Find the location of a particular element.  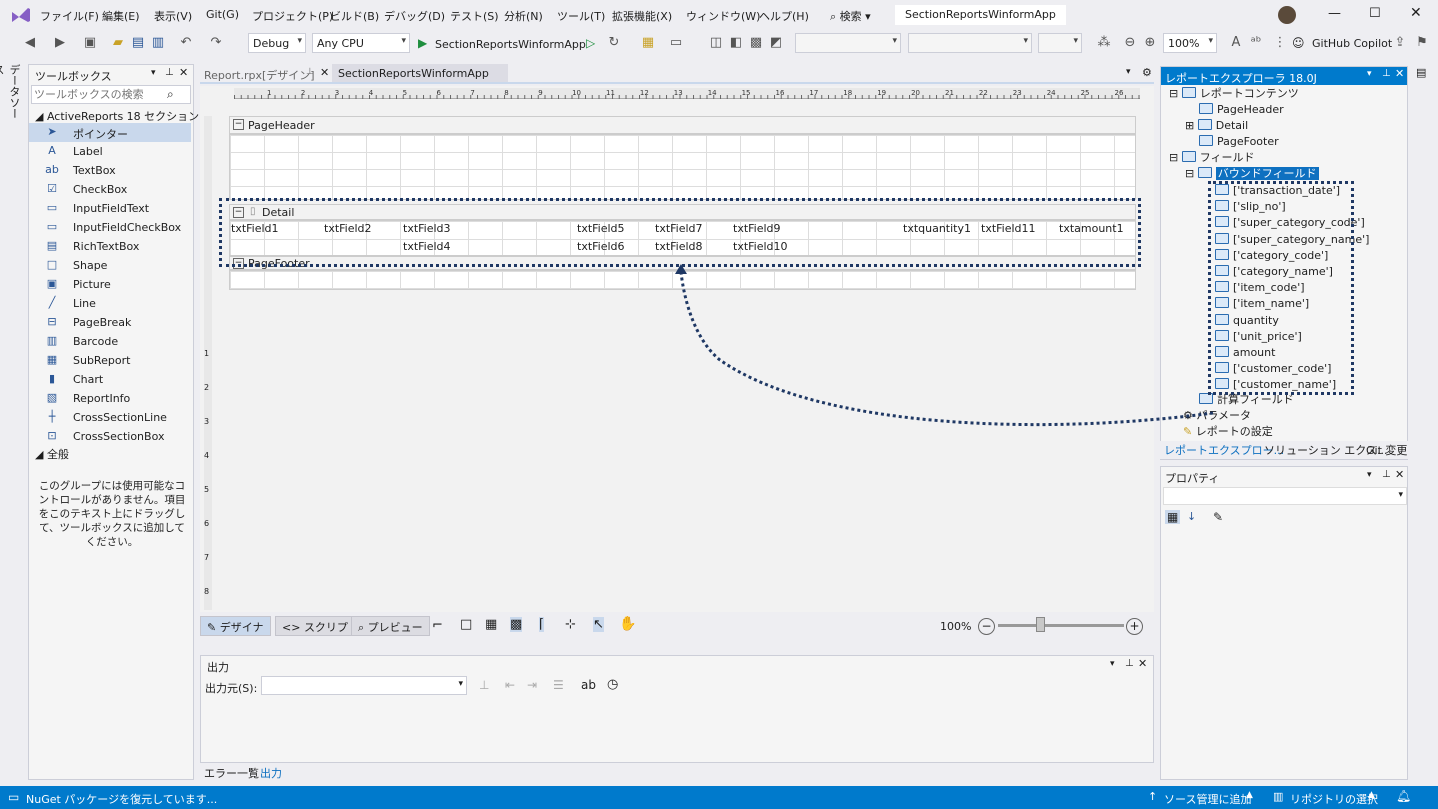

clear-all-icon: ☰ is located at coordinates (558, 685).